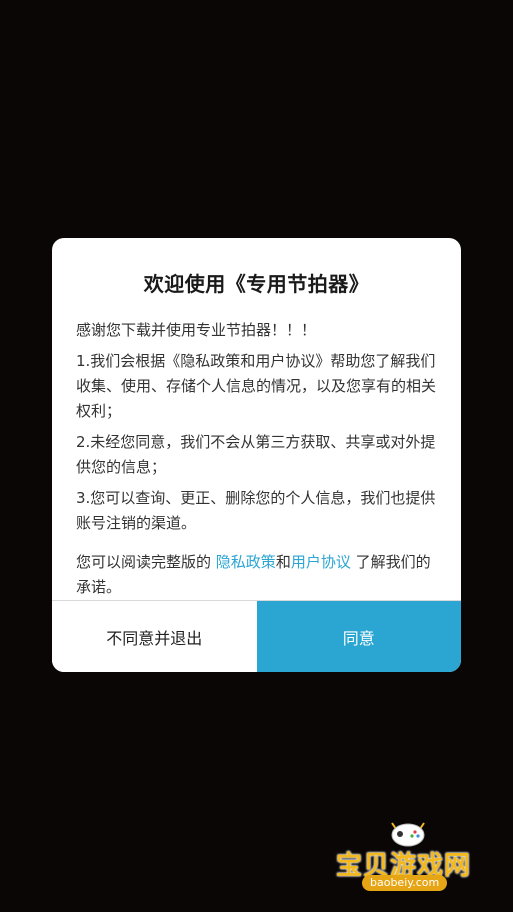  What do you see at coordinates (358, 636) in the screenshot?
I see `agree-button: 同意` at bounding box center [358, 636].